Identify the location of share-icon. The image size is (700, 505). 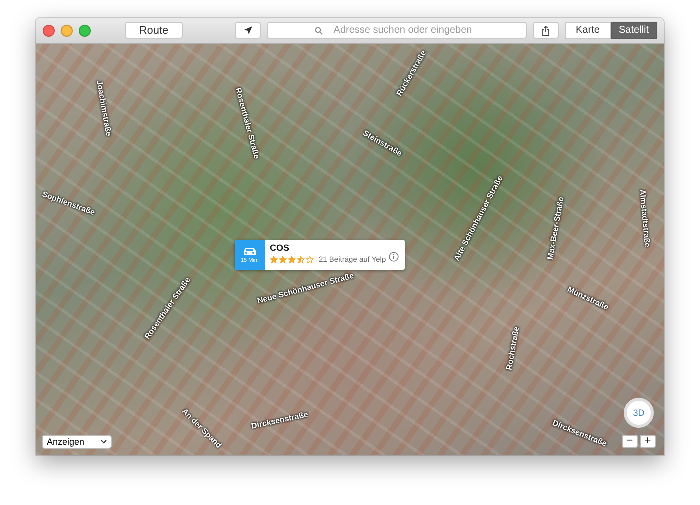
(546, 31).